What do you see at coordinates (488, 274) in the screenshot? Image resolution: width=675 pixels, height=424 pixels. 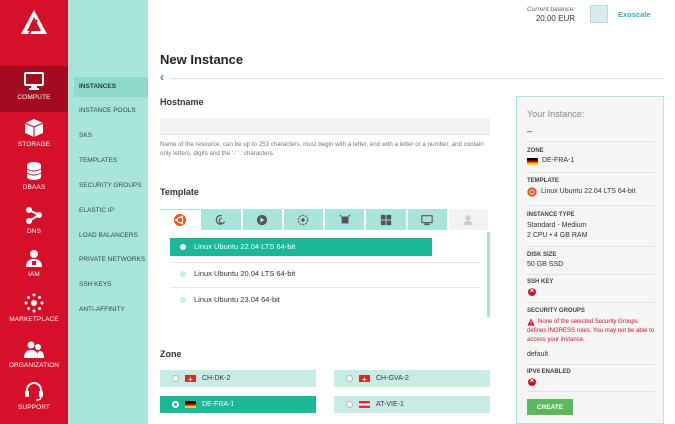 I see `template-list-scrollbar` at bounding box center [488, 274].